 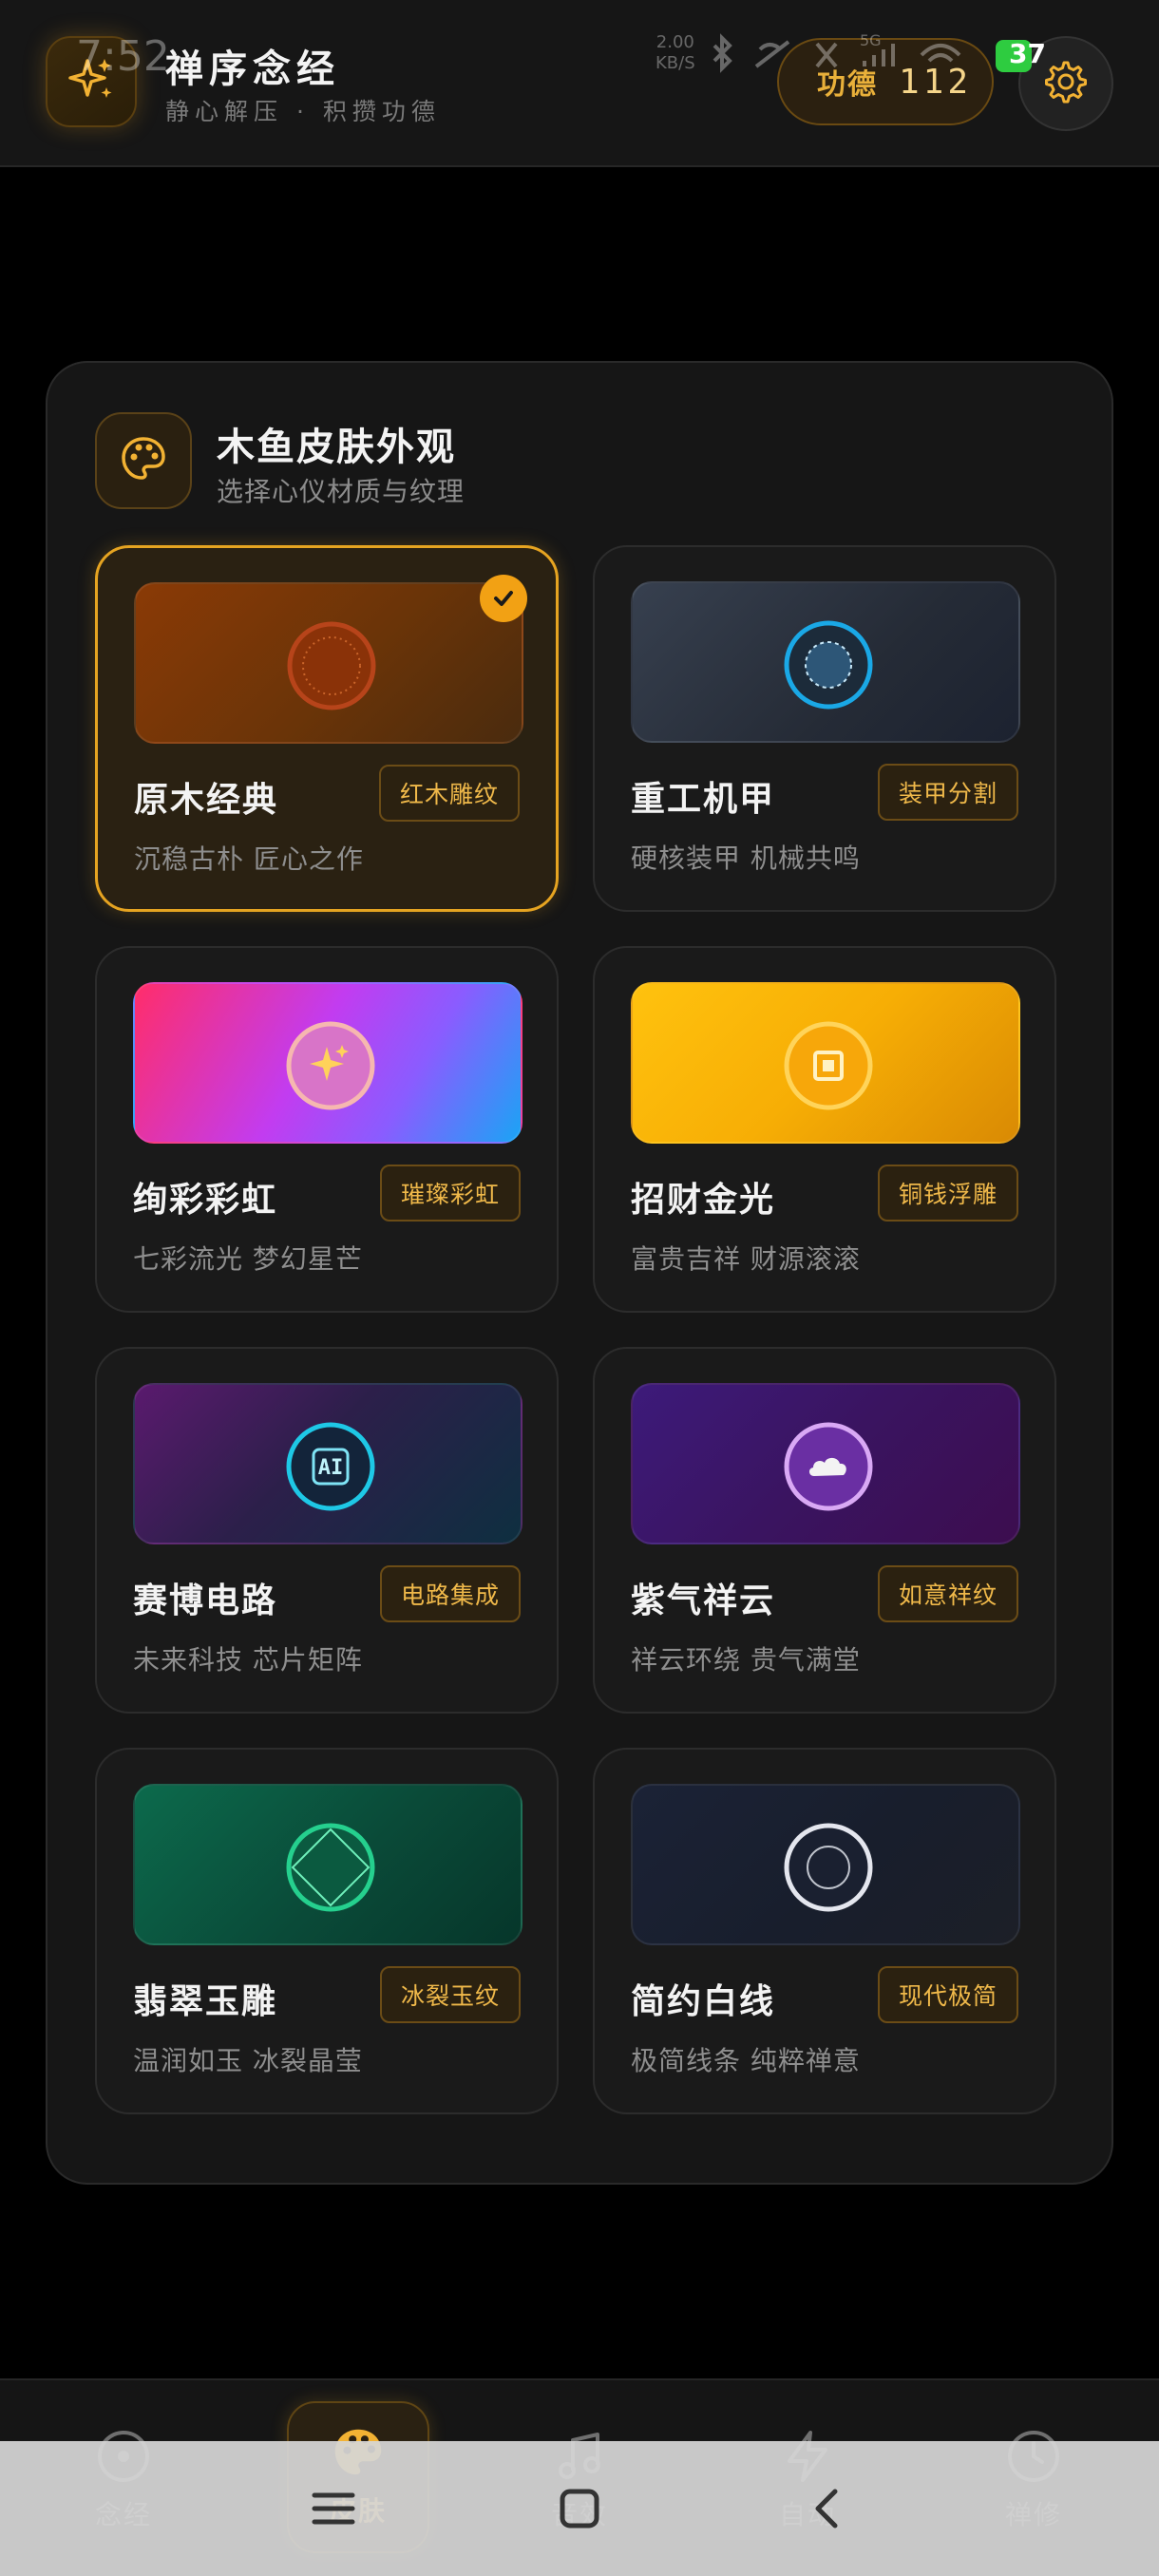 I want to click on skin-tag: 铜钱浮雕, so click(x=947, y=1193).